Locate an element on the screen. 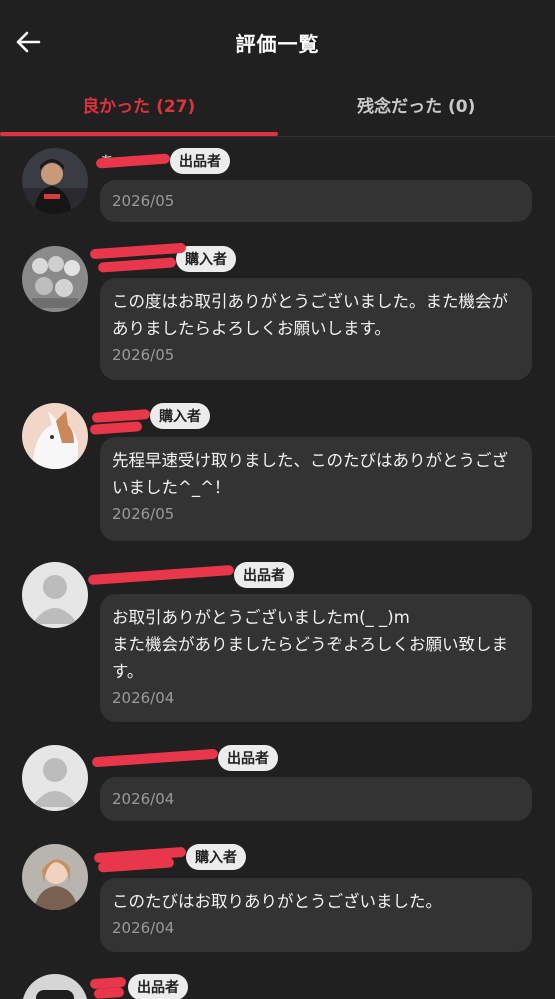 The height and width of the screenshot is (999, 555). tab-bad: 残念だった (0) is located at coordinates (416, 104).